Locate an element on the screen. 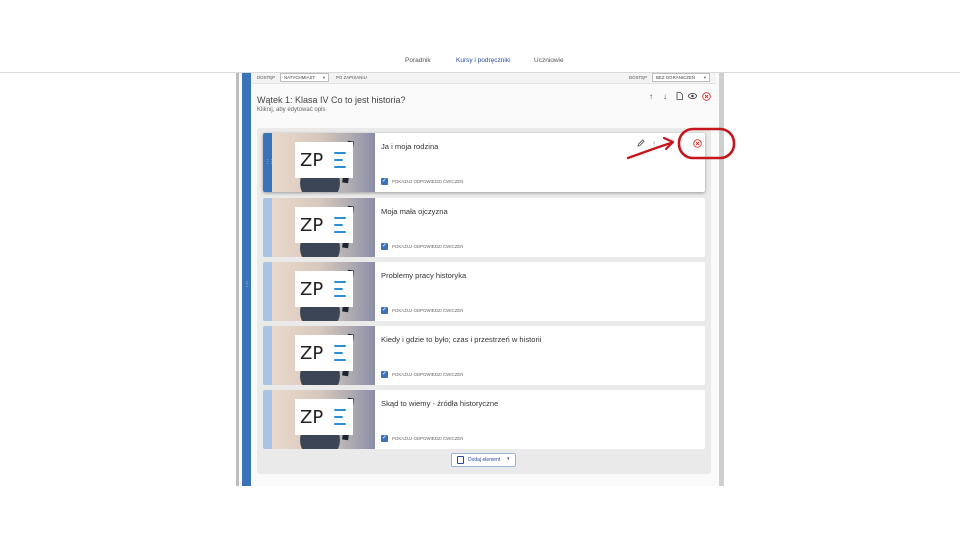  annotation-overlay is located at coordinates (681, 143).